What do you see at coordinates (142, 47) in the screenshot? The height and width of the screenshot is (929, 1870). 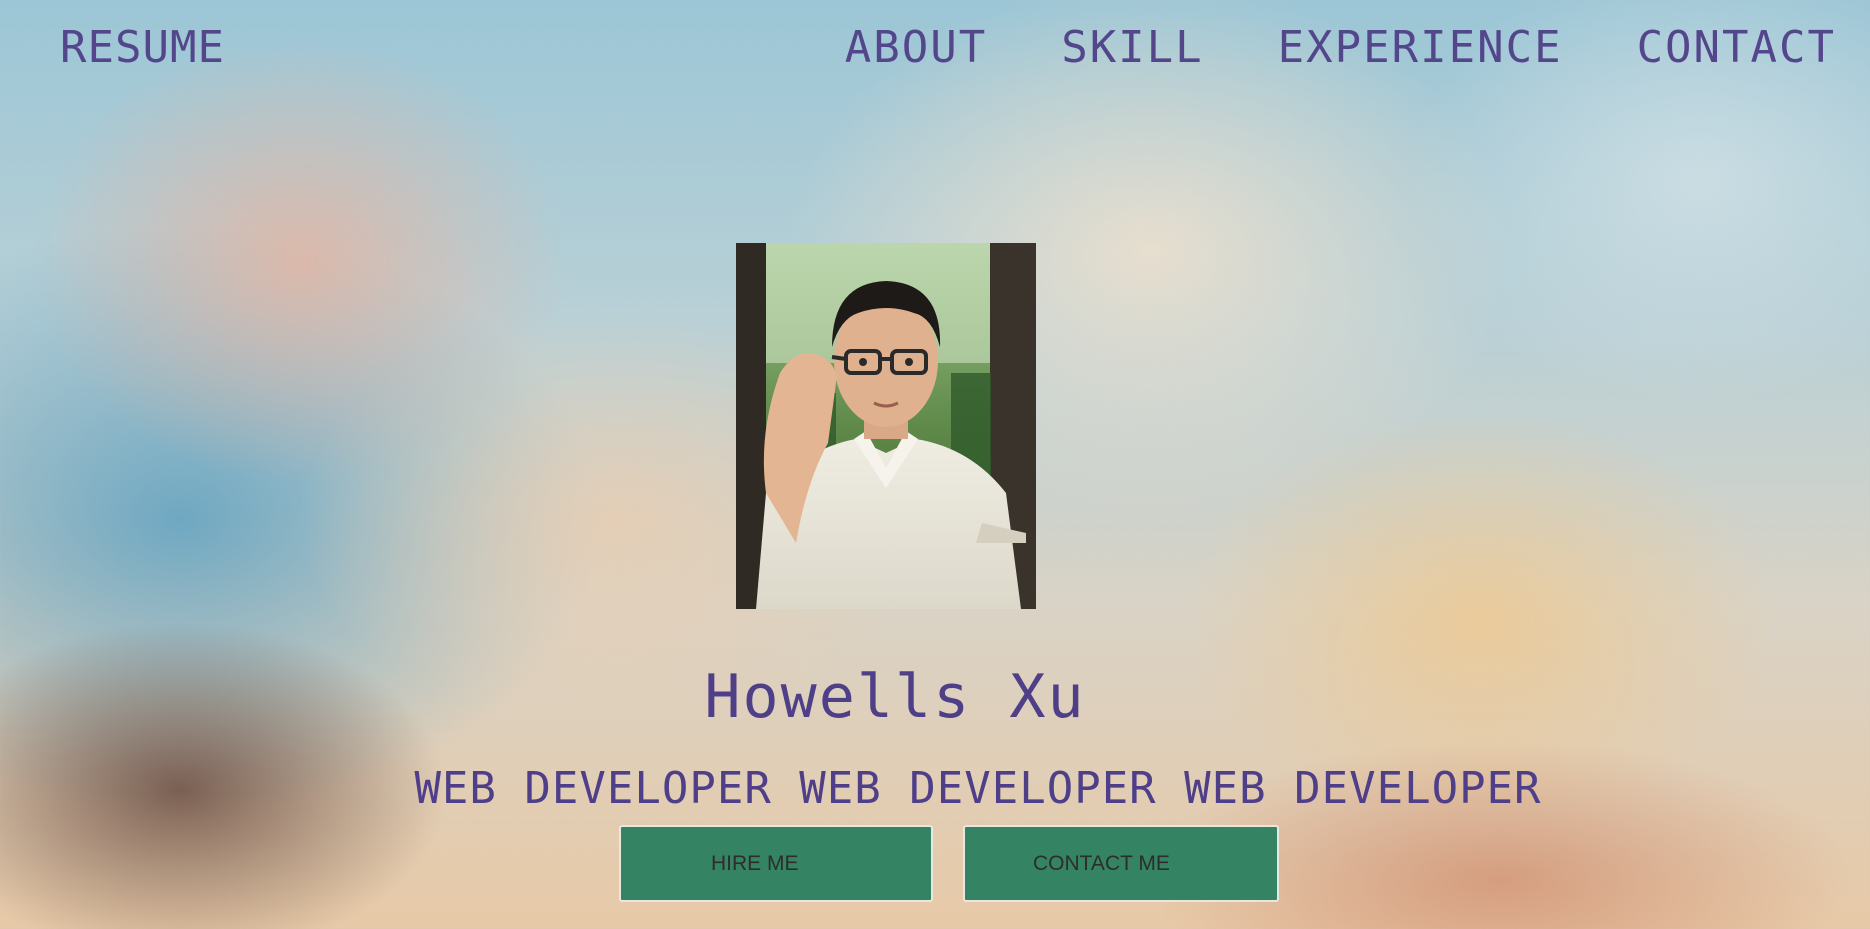 I see `brand-logo: RESUME` at bounding box center [142, 47].